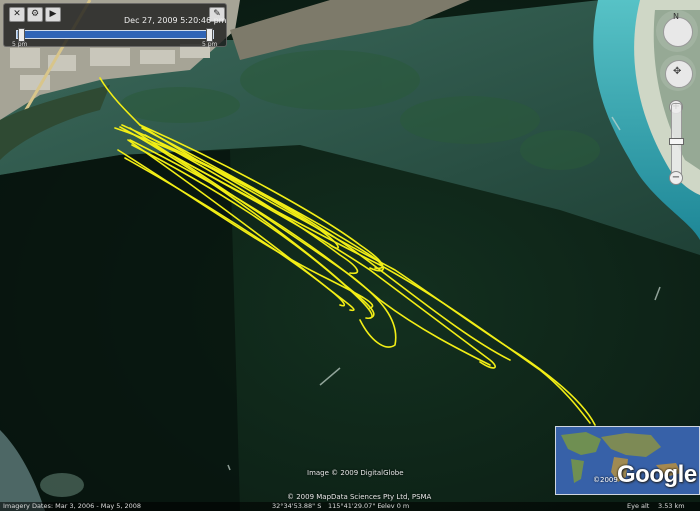  Describe the element at coordinates (53, 14) in the screenshot. I see `play-button: ▶` at that location.